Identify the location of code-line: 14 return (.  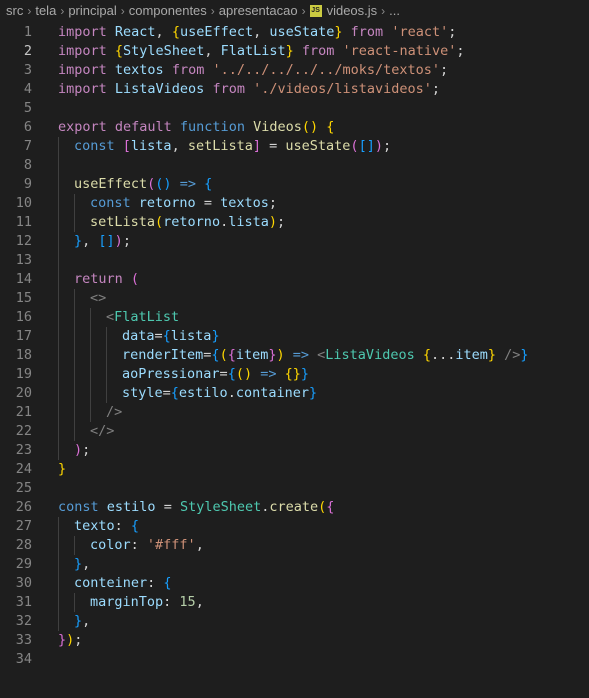
(294, 279).